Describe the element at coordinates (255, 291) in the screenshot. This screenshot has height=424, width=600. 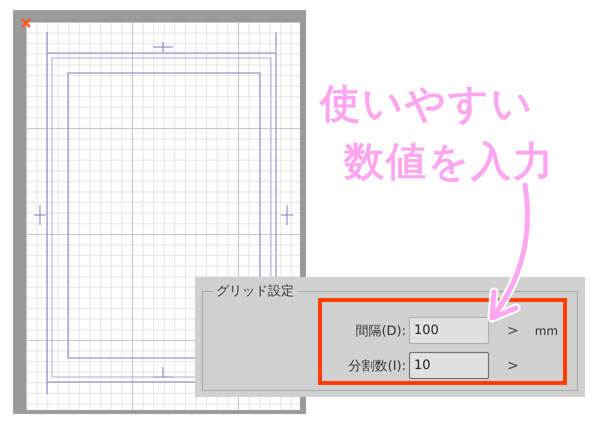
I see `group-title: グリッド設定` at that location.